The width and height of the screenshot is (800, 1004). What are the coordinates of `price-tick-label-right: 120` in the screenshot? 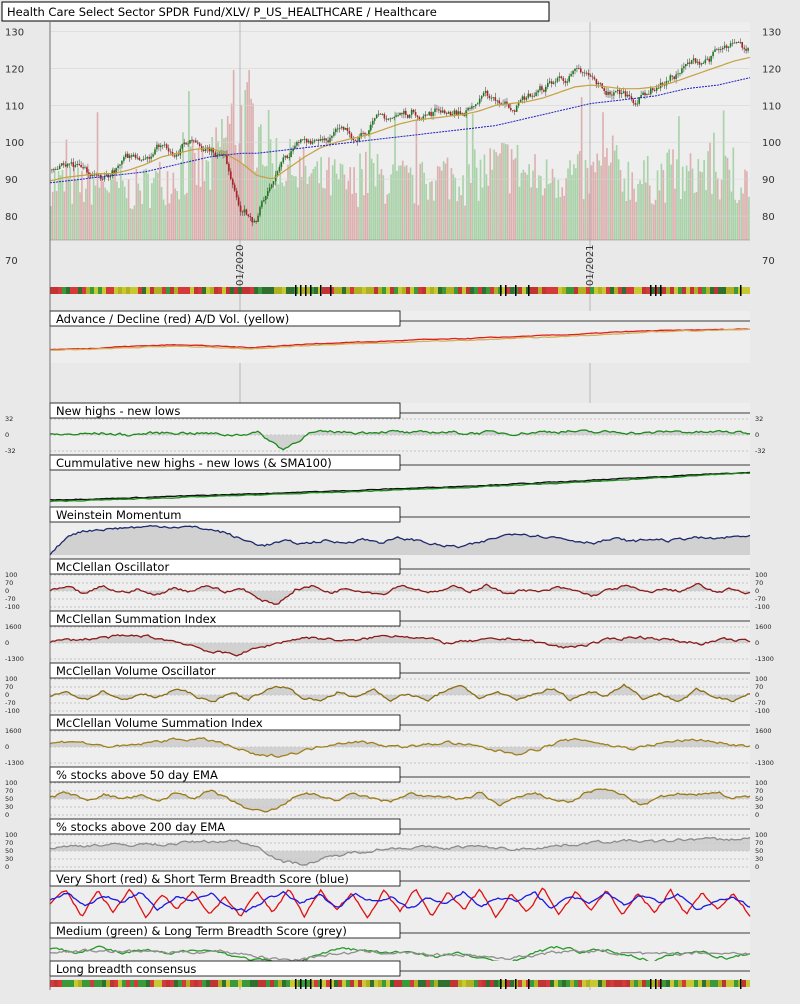 It's located at (771, 69).